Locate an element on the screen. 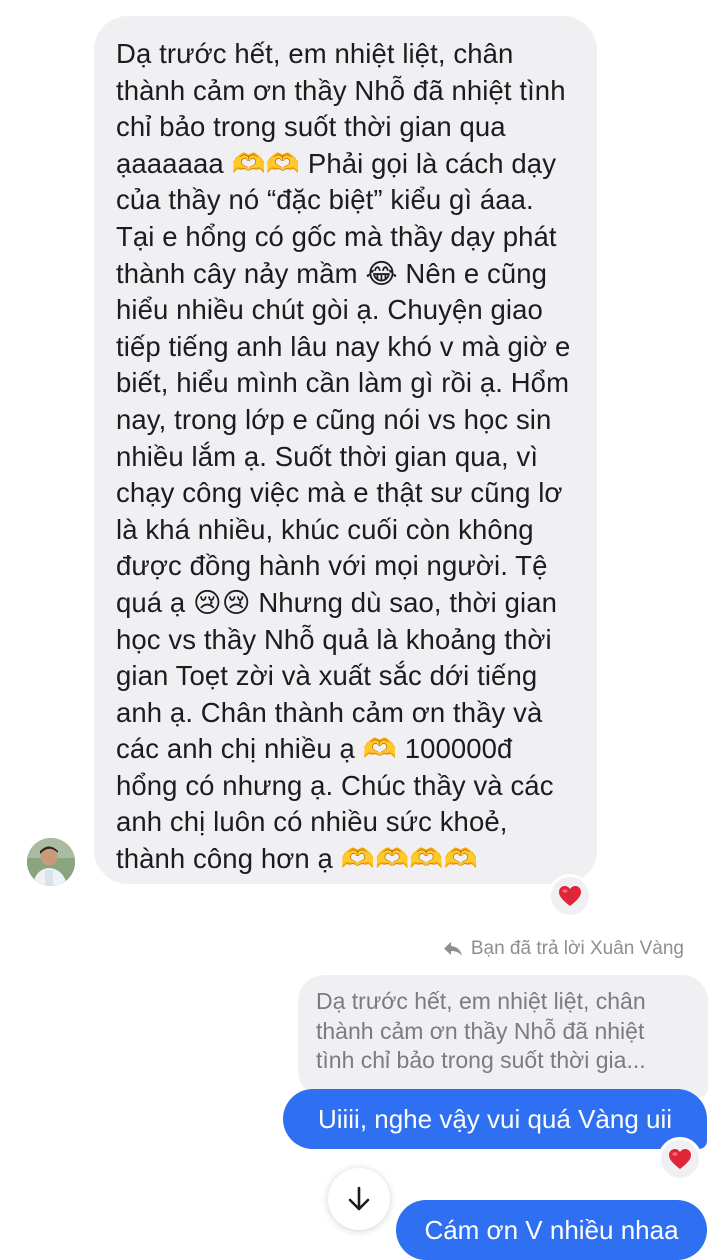 The width and height of the screenshot is (720, 1260). reply-header-label: Bạn đã trả lời Xuân Vàng is located at coordinates (577, 948).